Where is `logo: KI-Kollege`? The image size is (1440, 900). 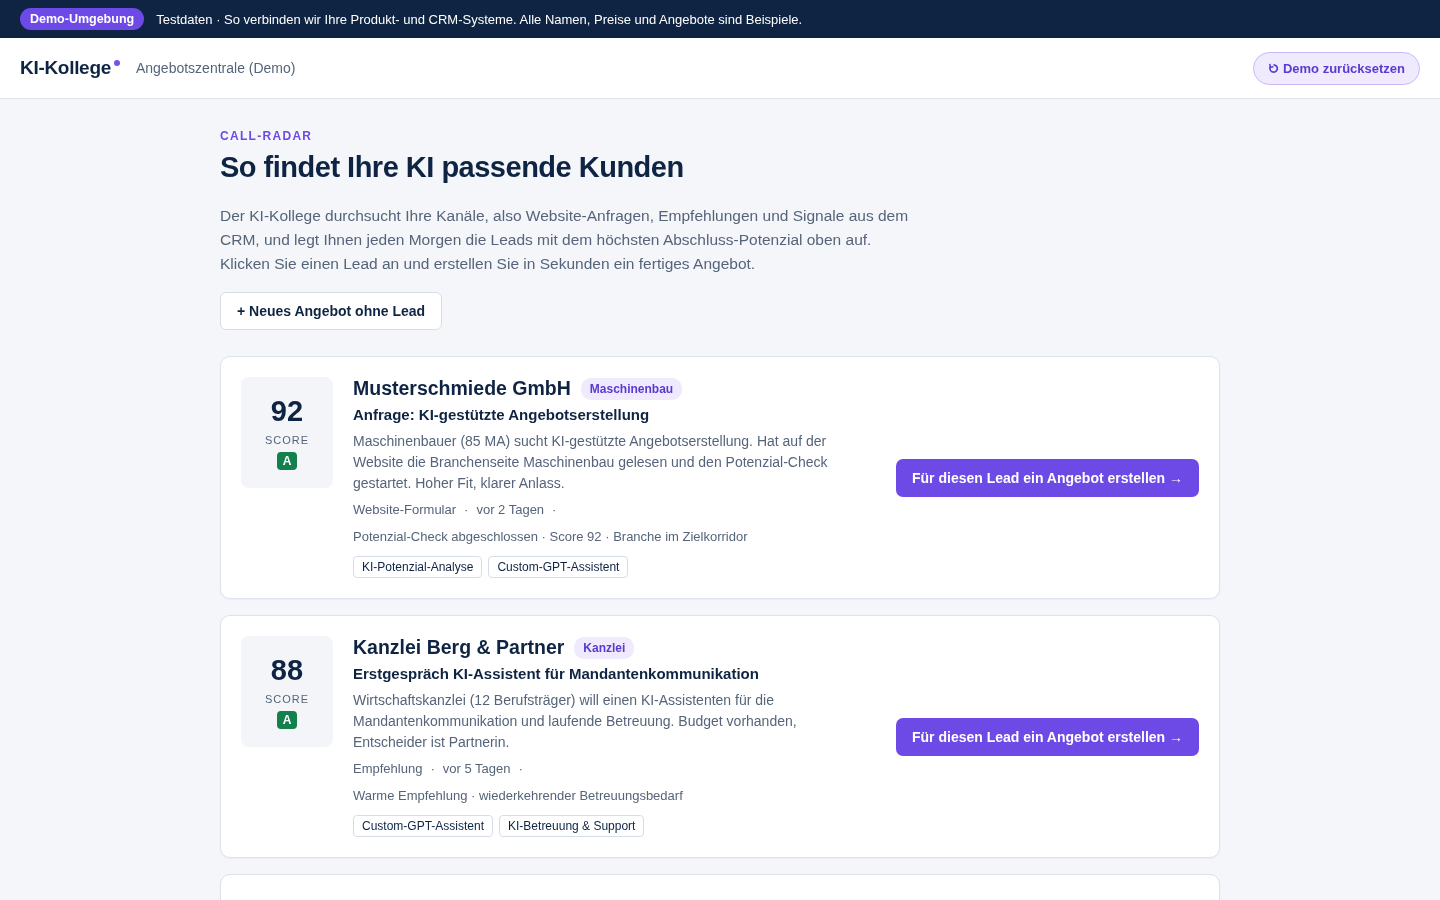 logo: KI-Kollege is located at coordinates (65, 68).